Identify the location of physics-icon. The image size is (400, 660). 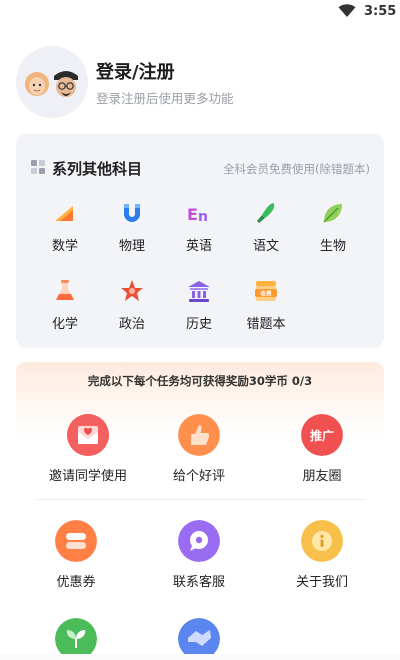
(132, 213).